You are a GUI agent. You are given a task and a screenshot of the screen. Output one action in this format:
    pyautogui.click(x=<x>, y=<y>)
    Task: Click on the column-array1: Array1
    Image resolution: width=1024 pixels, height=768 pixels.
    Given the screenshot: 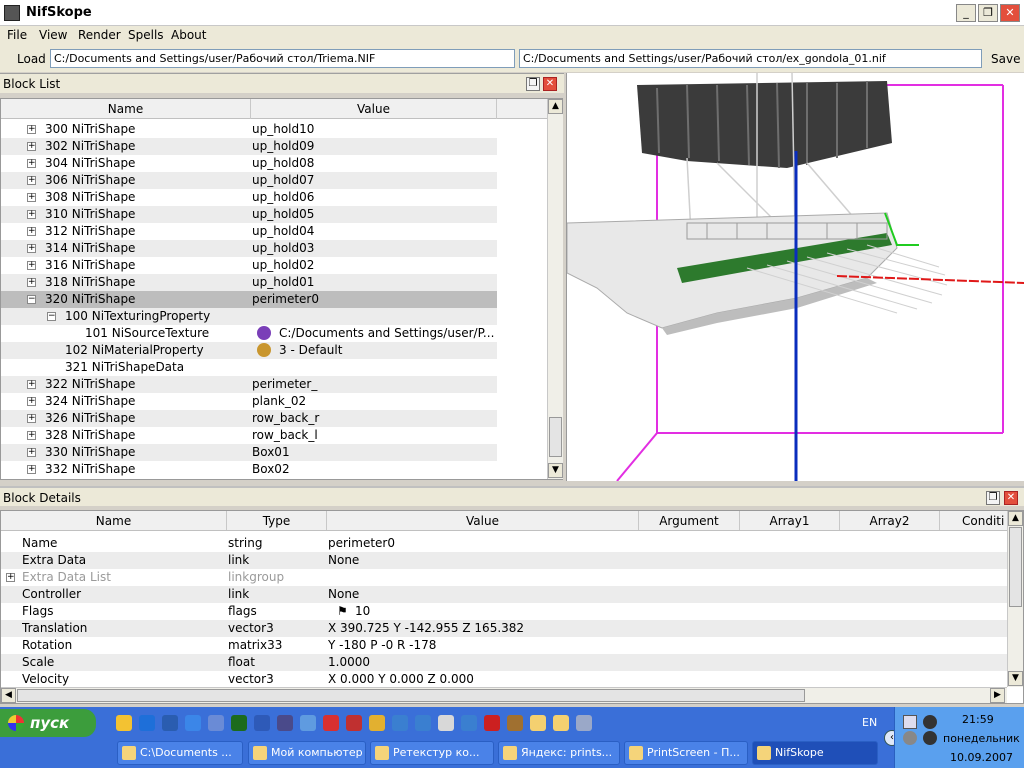 What is the action you would take?
    pyautogui.click(x=790, y=520)
    